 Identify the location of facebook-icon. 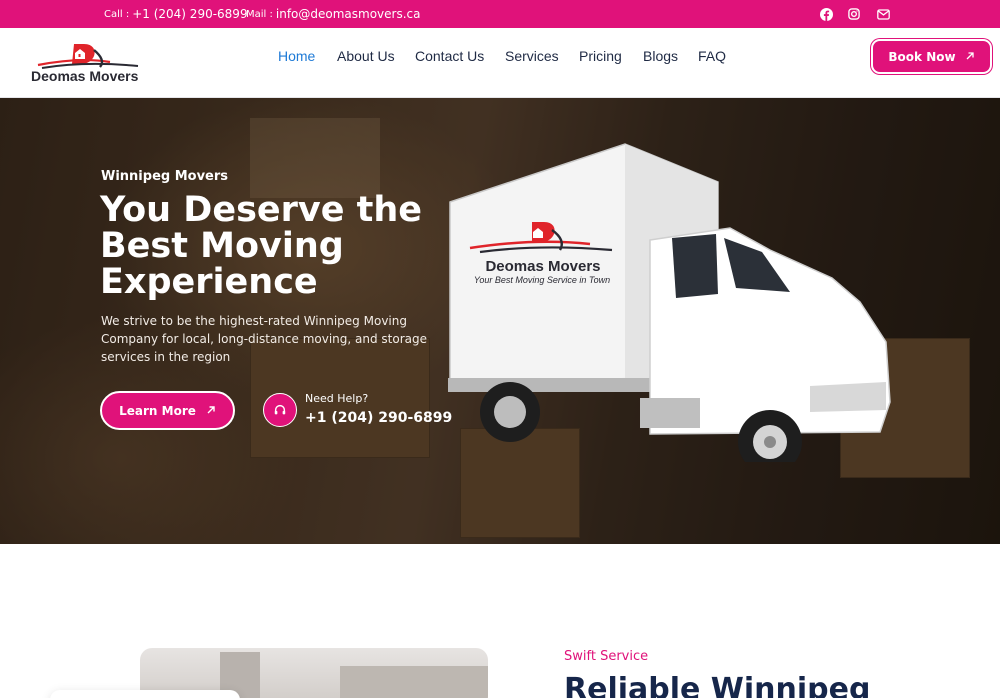
(826, 14).